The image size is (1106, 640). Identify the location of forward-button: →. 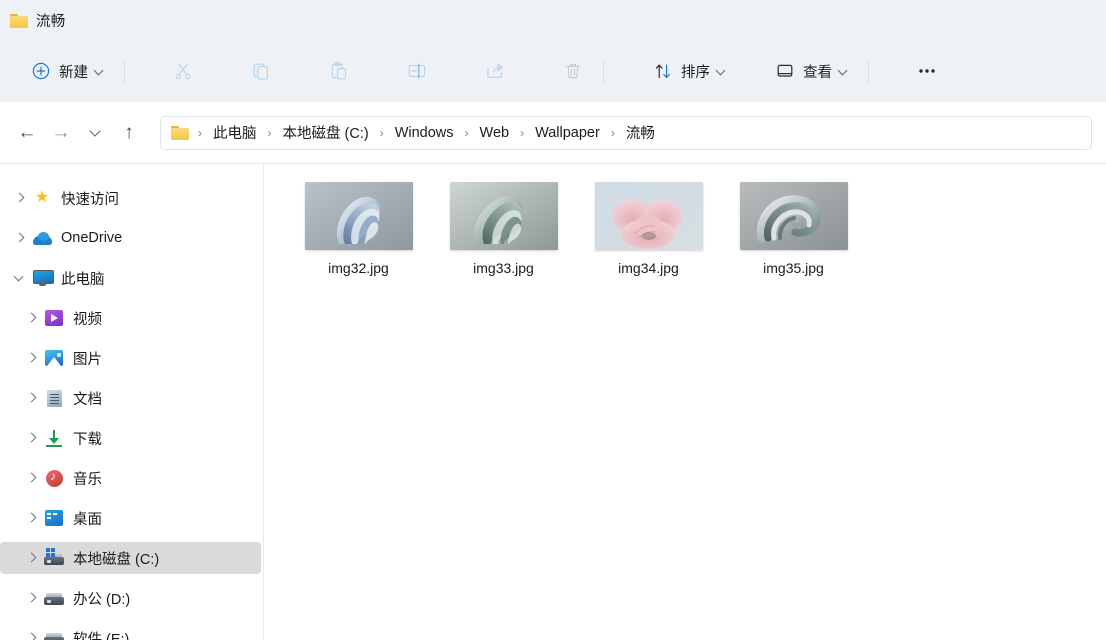
(61, 133).